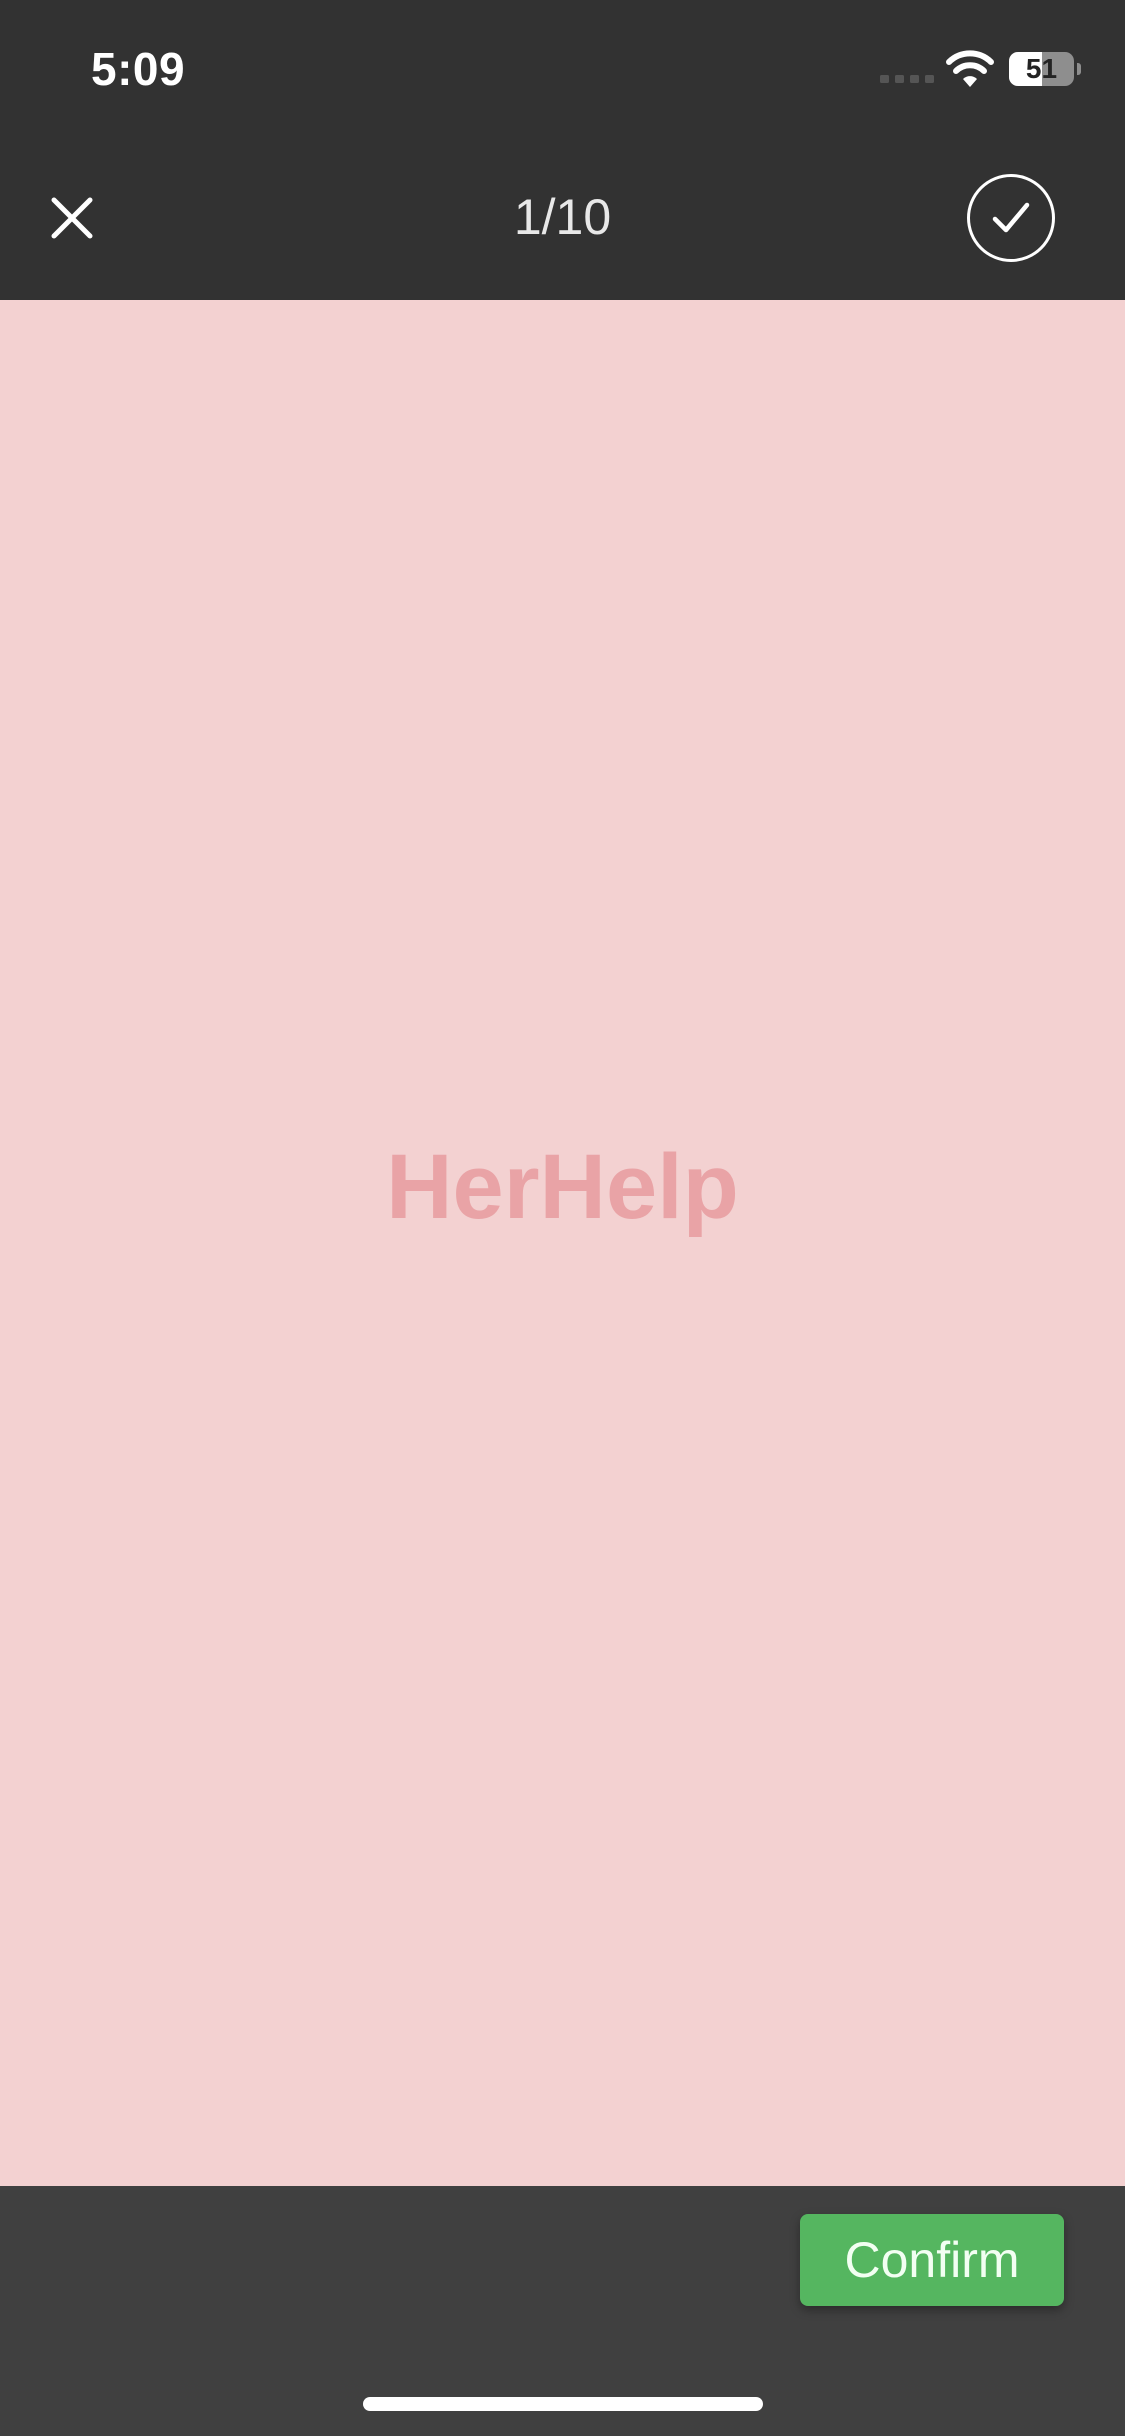 The height and width of the screenshot is (2436, 1125). Describe the element at coordinates (932, 2260) in the screenshot. I see `confirm-button: Confirm` at that location.